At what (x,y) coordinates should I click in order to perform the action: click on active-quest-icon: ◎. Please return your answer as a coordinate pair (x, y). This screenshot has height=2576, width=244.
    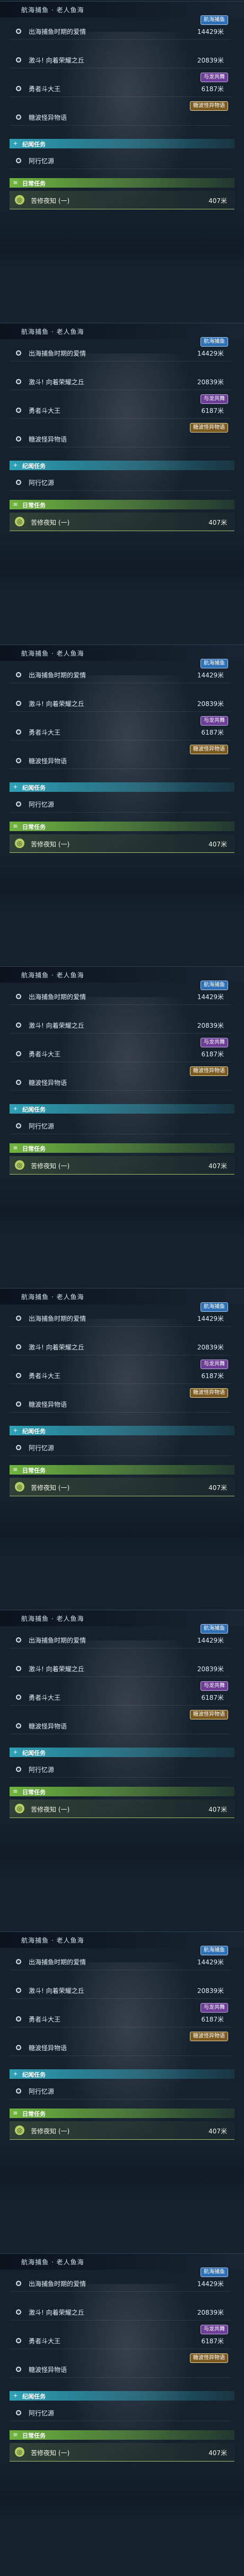
    Looking at the image, I should click on (20, 2452).